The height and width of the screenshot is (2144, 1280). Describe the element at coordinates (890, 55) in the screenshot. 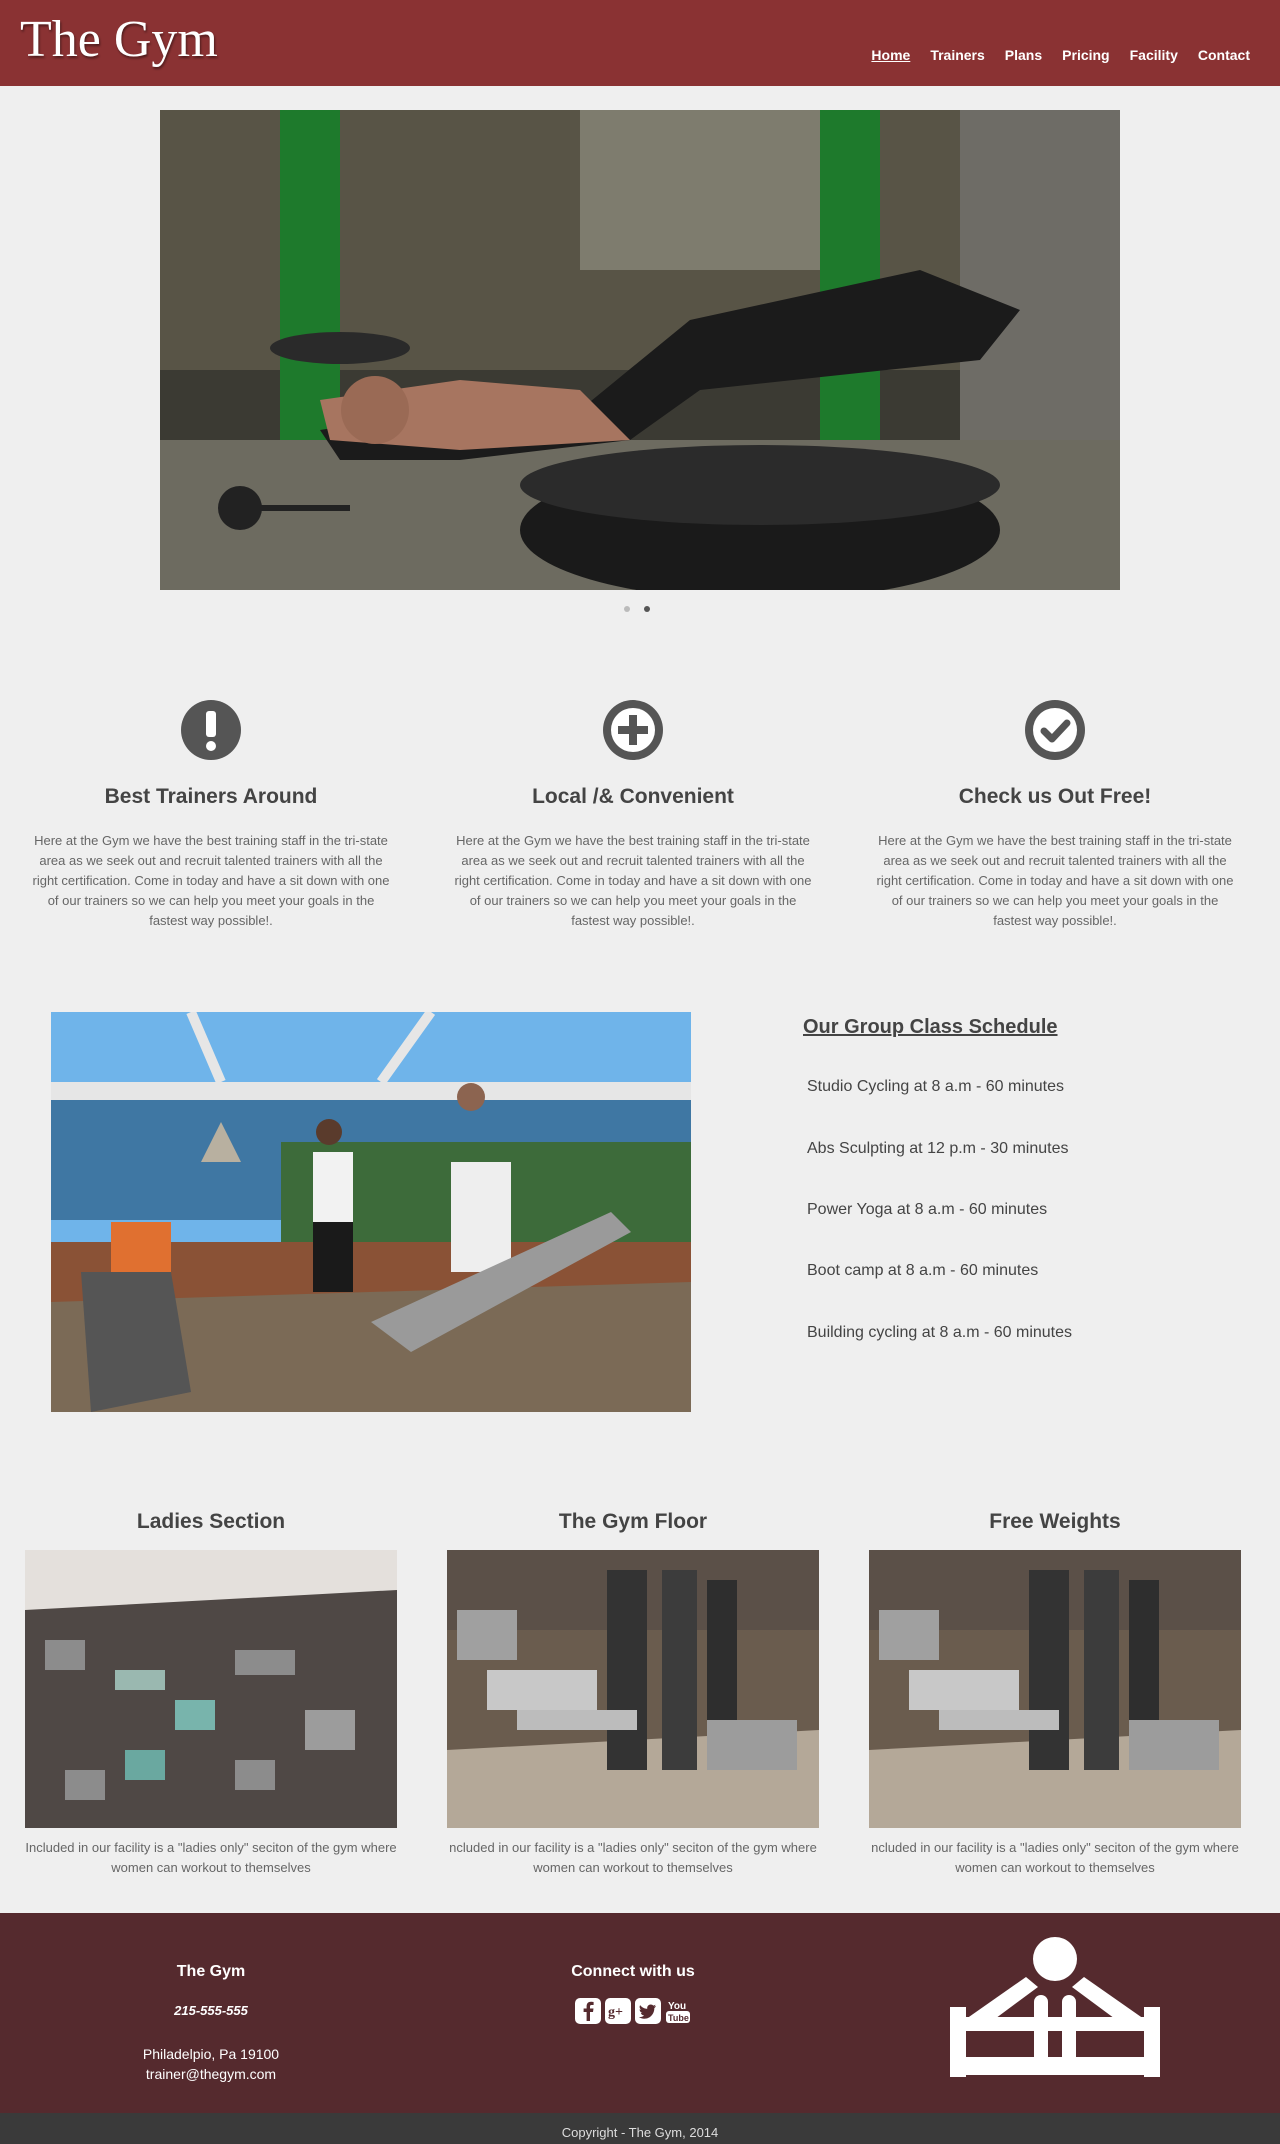

I see `nav-home: Home` at that location.